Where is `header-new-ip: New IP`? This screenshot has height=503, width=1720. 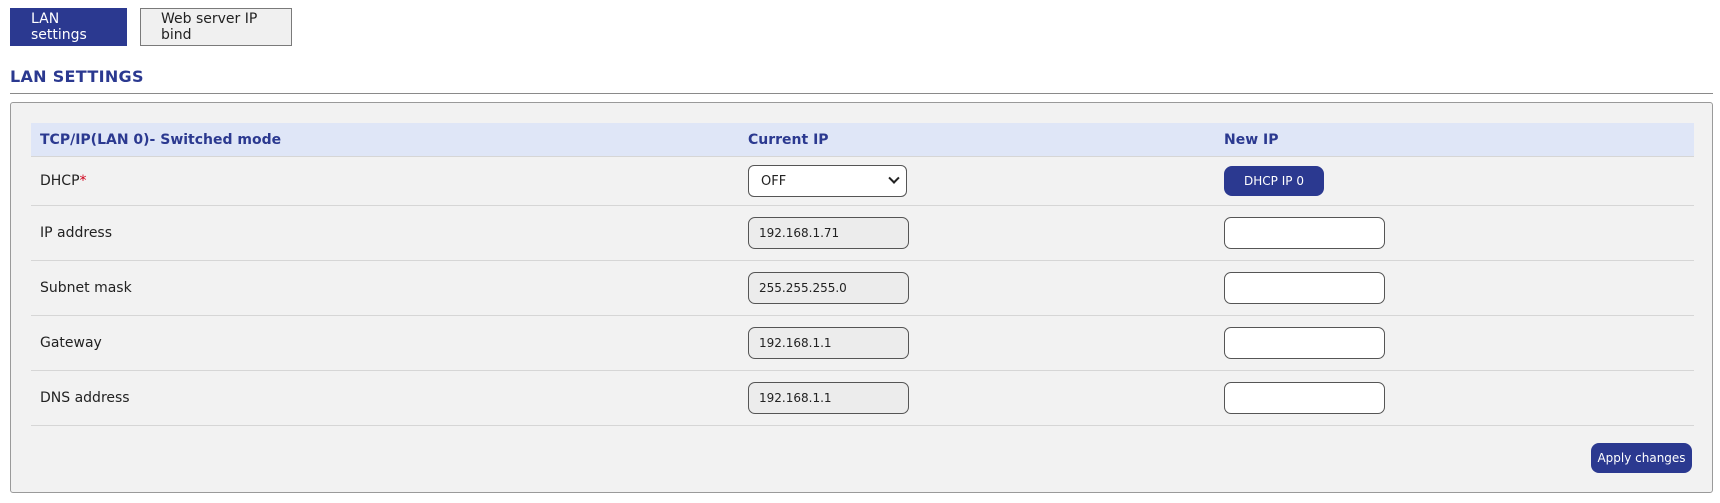 header-new-ip: New IP is located at coordinates (1251, 139).